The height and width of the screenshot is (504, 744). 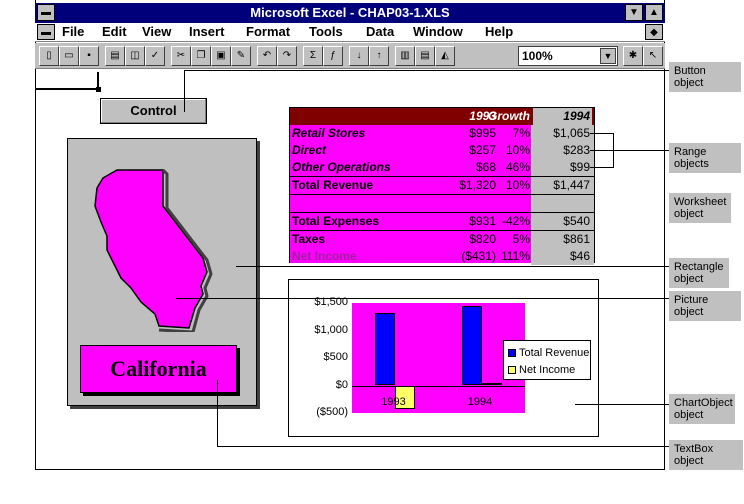 I want to click on tipwizard-icon: ✱, so click(x=633, y=56).